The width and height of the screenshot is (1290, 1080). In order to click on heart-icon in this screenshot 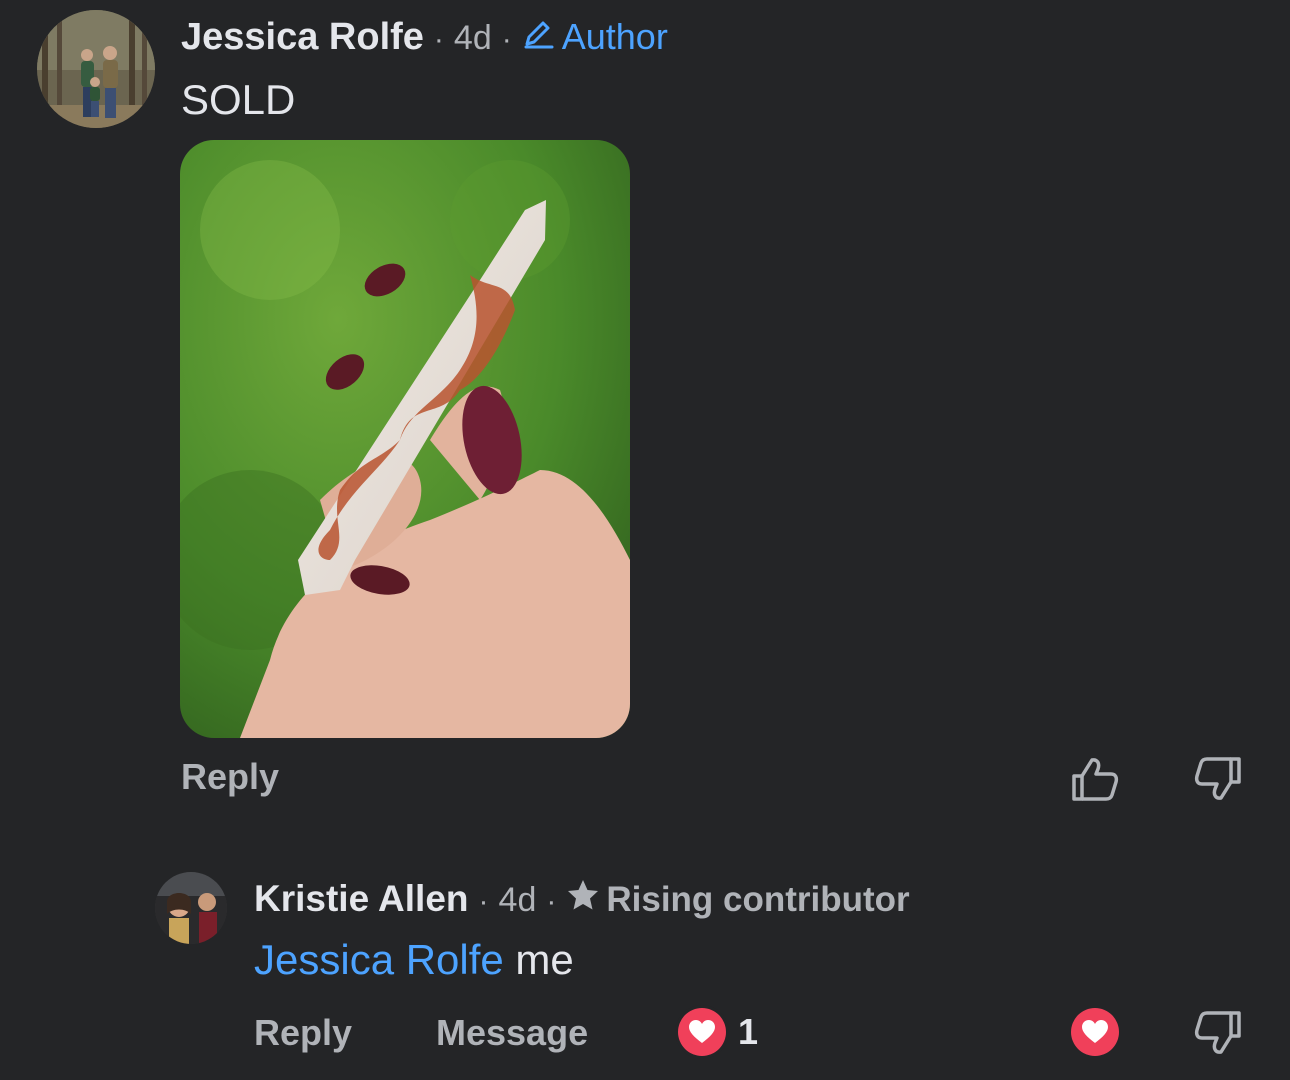, I will do `click(1095, 1032)`.